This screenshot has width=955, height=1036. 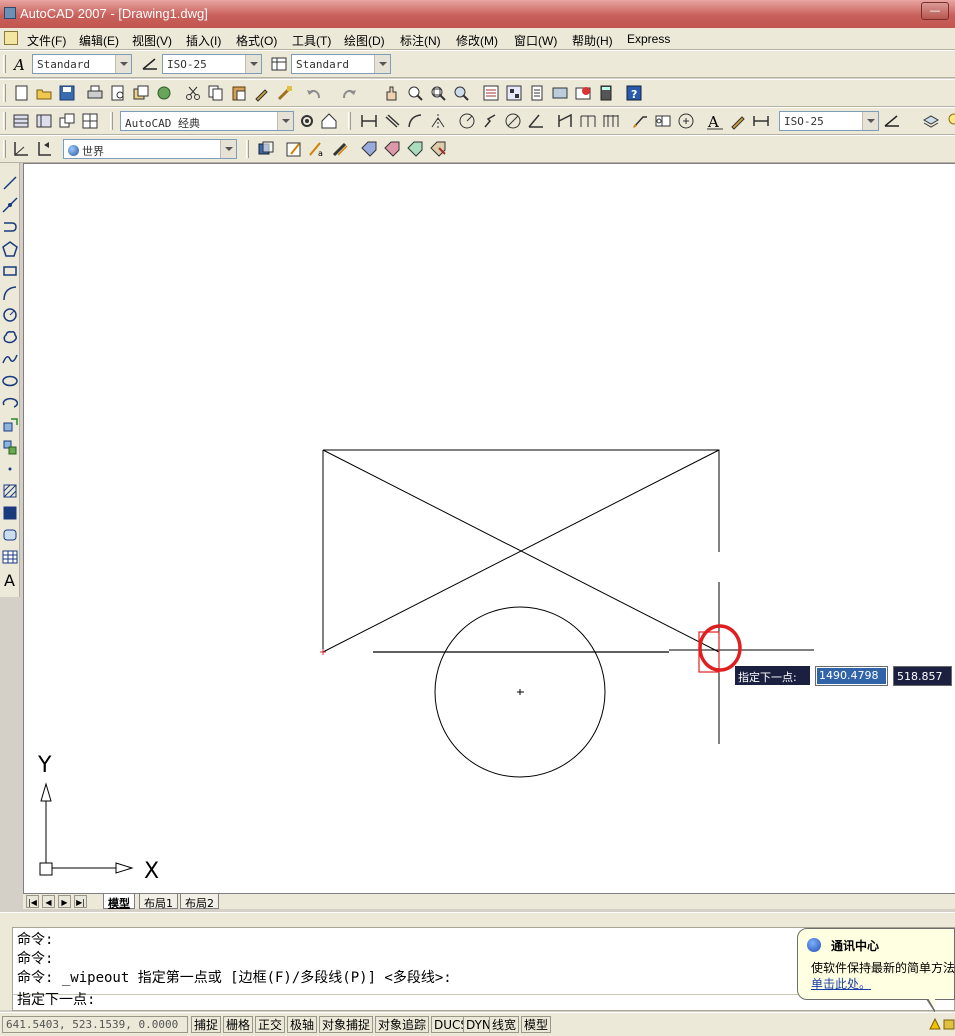 I want to click on angular-dimension-icon, so click(x=536, y=121).